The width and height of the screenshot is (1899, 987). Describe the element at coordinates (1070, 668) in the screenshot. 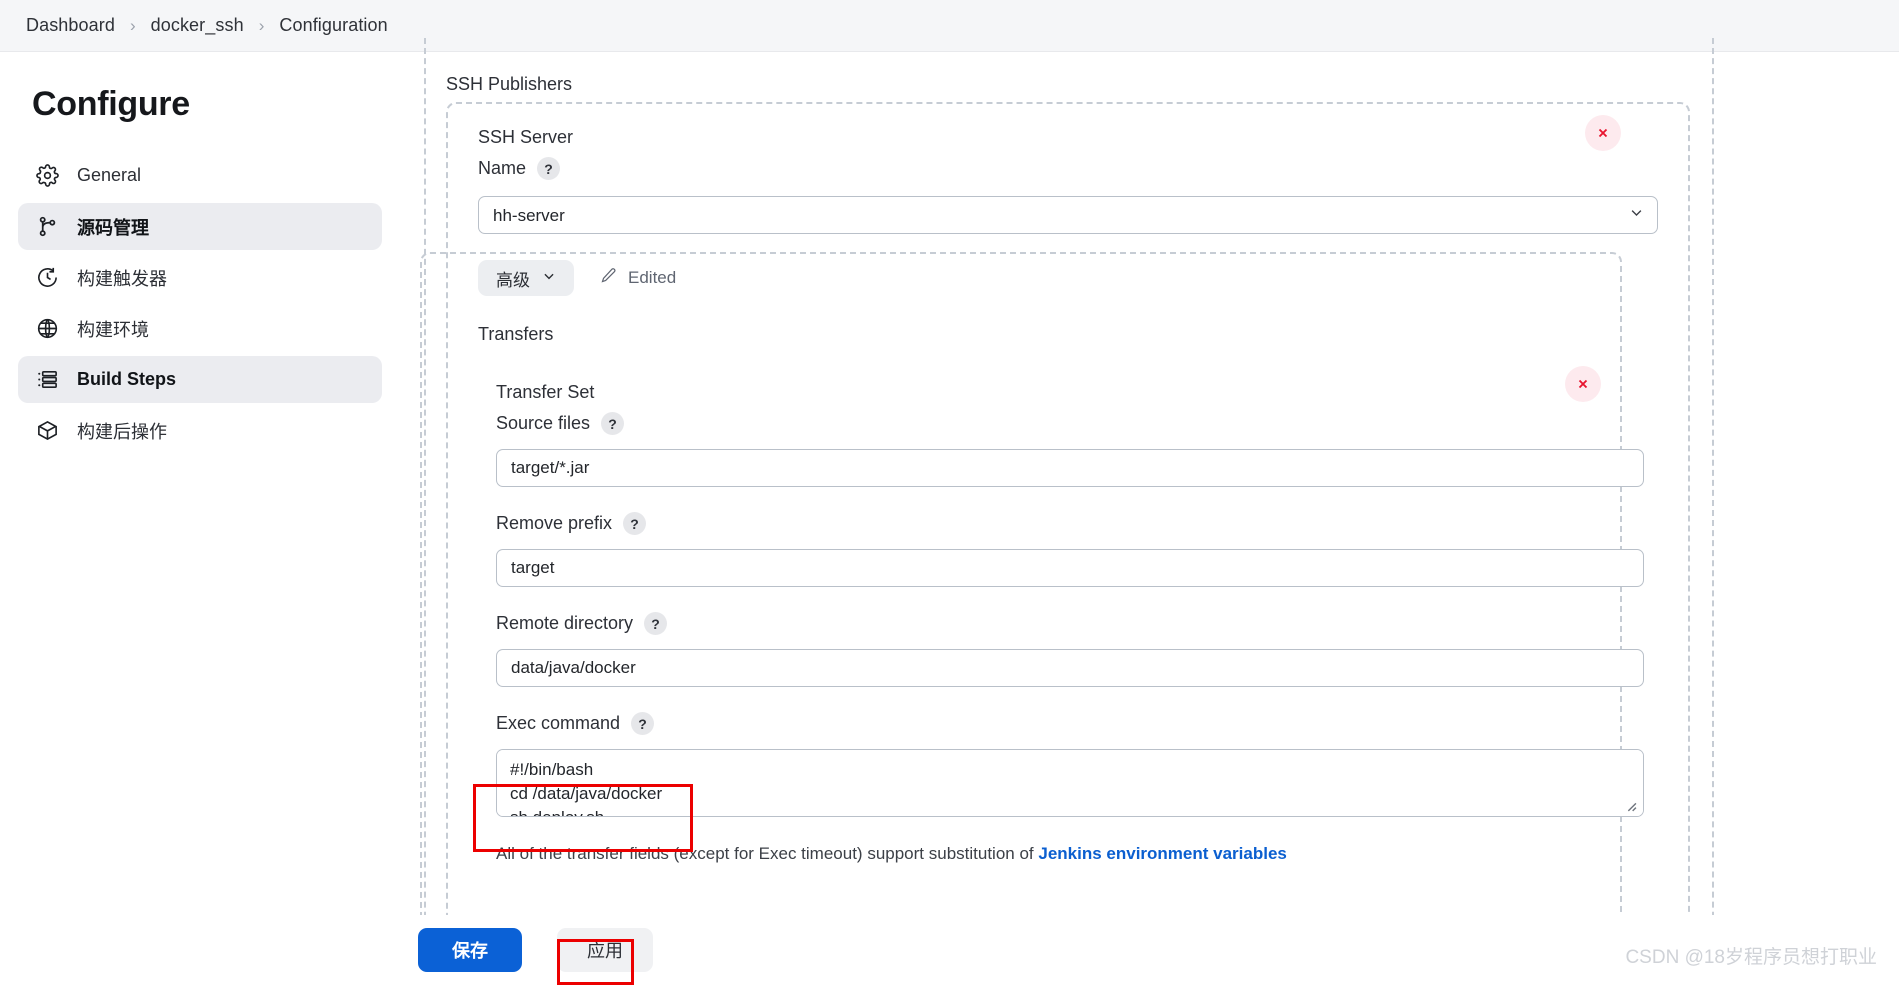

I see `remote-directory-input` at that location.